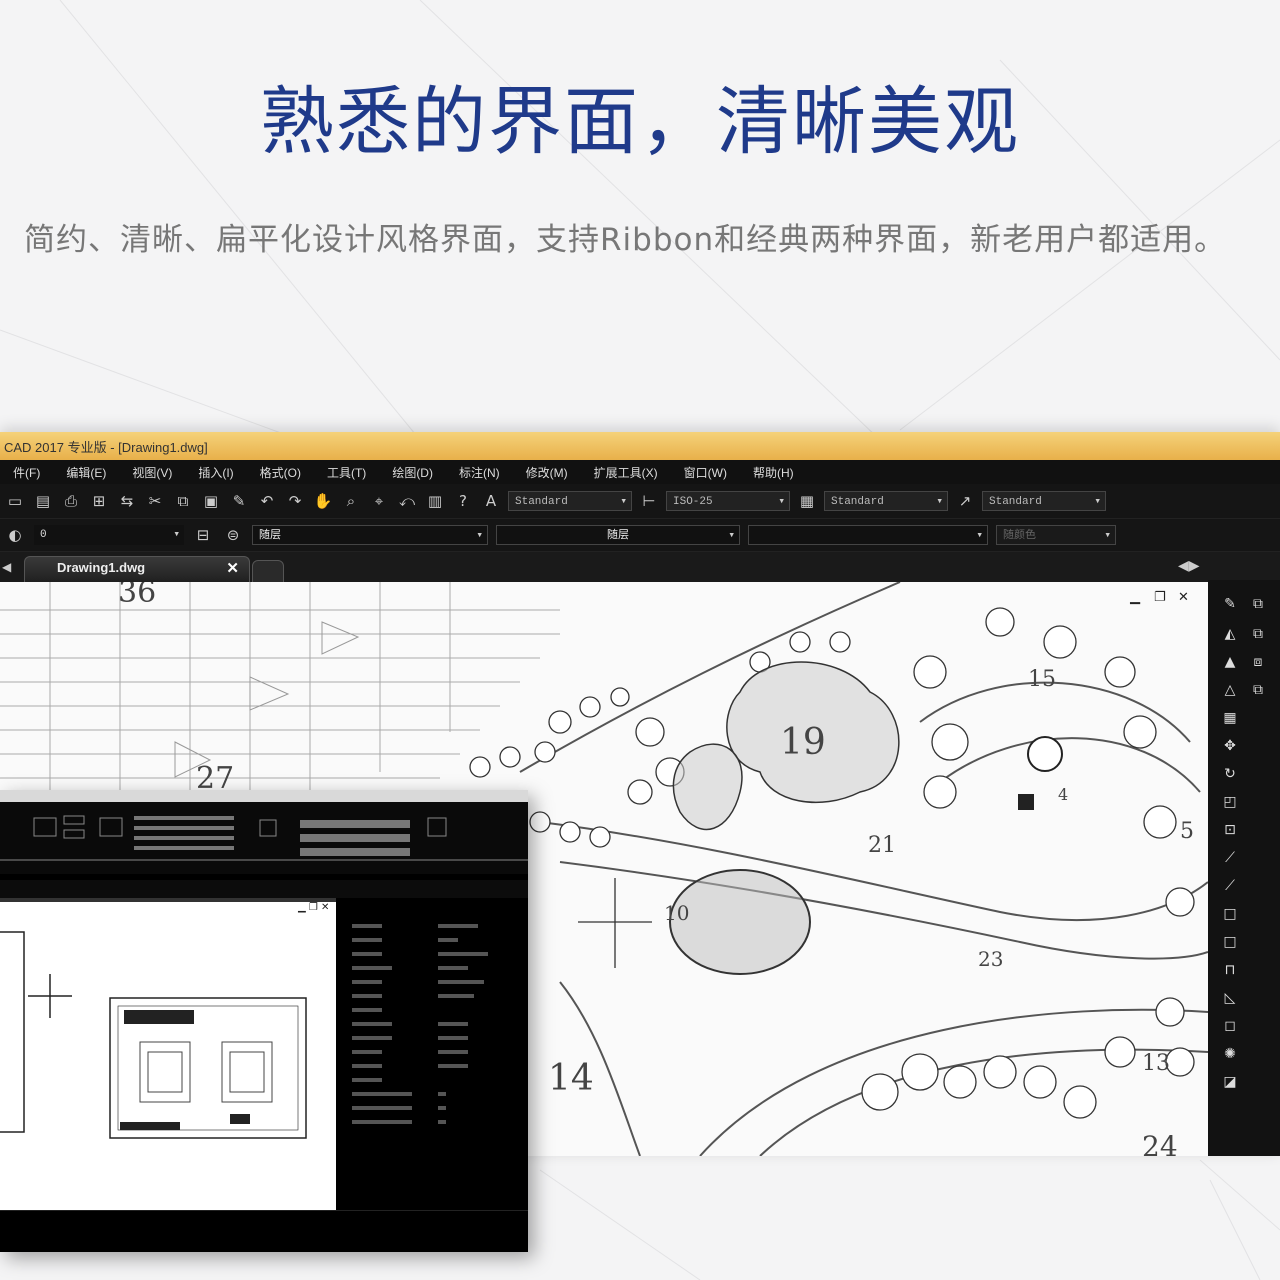 Image resolution: width=1280 pixels, height=1280 pixels. Describe the element at coordinates (43, 501) in the screenshot. I see `save-icon: ▤` at that location.